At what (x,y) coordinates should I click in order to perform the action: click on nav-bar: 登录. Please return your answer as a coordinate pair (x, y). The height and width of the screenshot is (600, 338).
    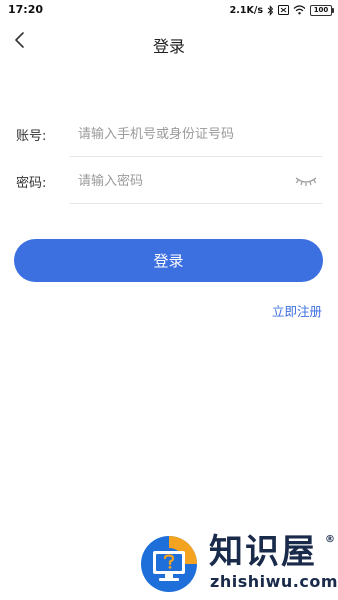
    Looking at the image, I should click on (169, 44).